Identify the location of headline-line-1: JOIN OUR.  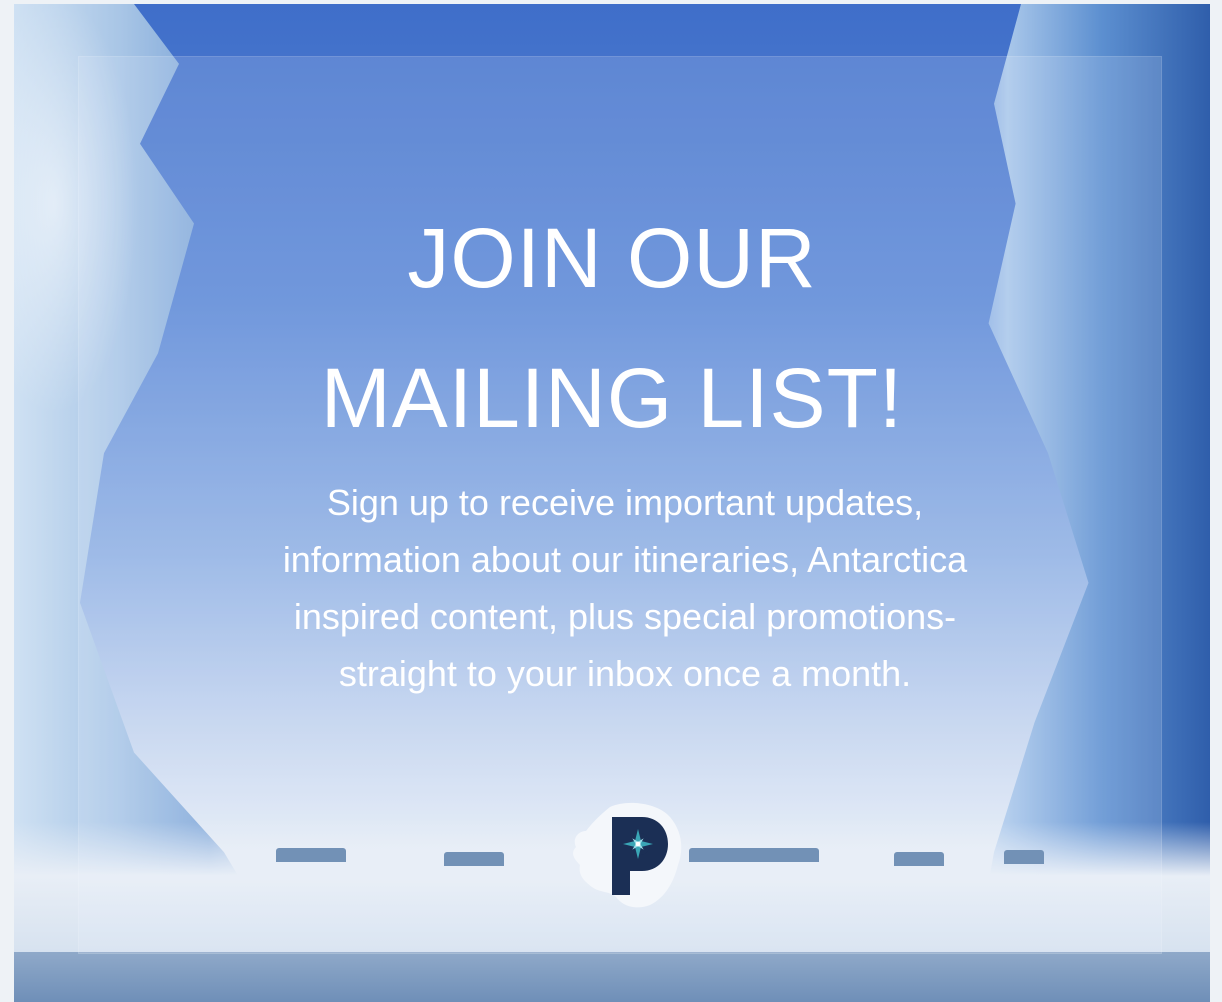
(612, 258).